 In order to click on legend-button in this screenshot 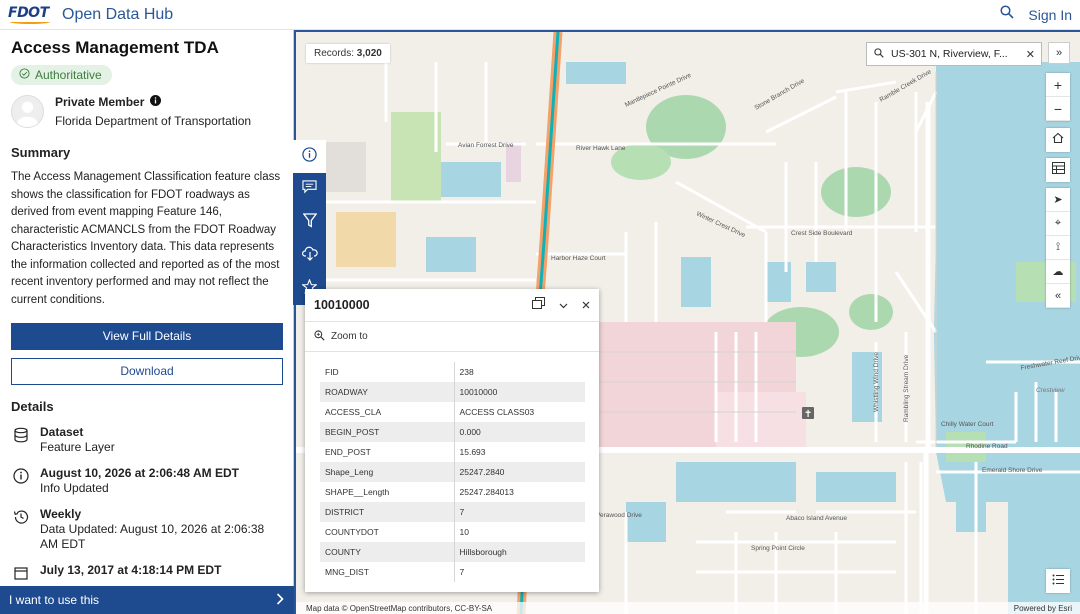, I will do `click(1058, 581)`.